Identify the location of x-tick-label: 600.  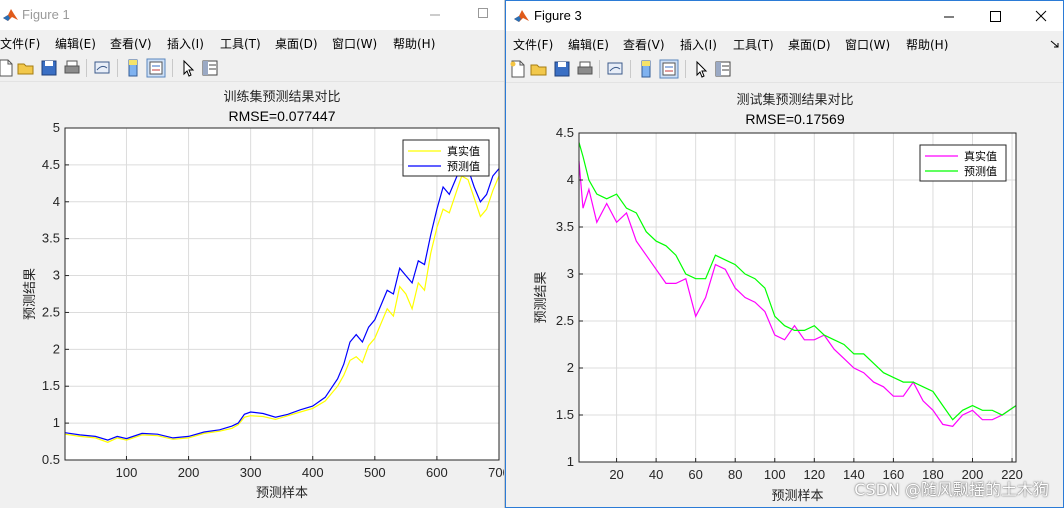
(437, 472).